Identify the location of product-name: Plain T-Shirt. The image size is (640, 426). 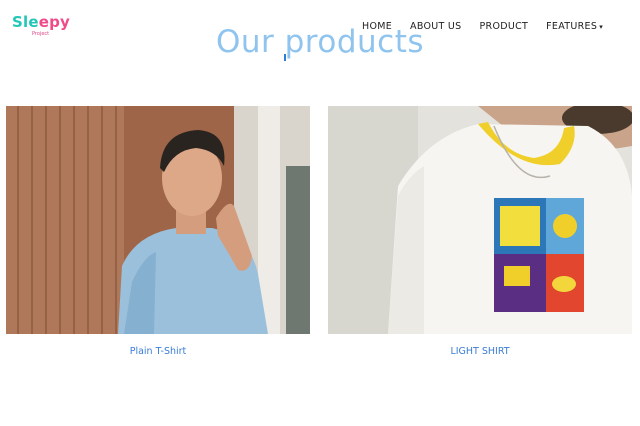
(158, 351).